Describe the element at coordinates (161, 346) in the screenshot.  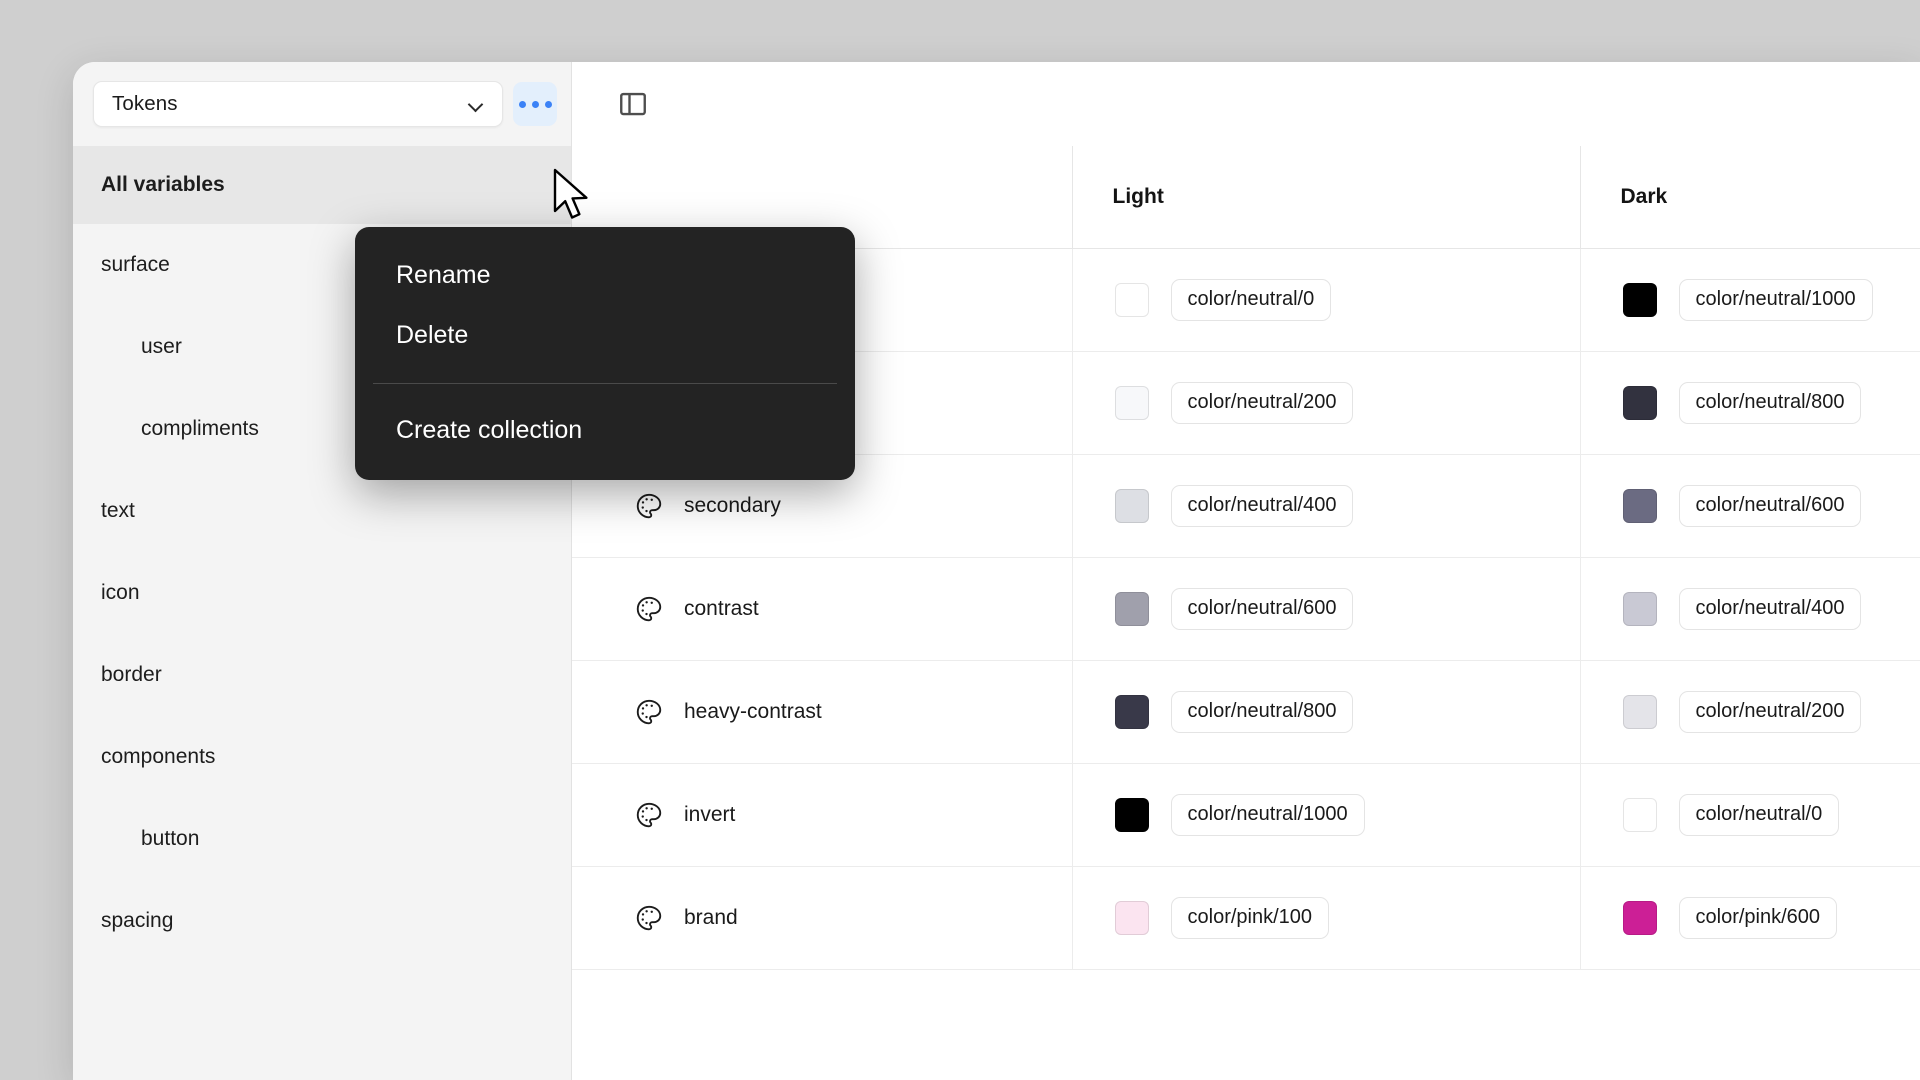
I see `sidebar-item-label: user` at that location.